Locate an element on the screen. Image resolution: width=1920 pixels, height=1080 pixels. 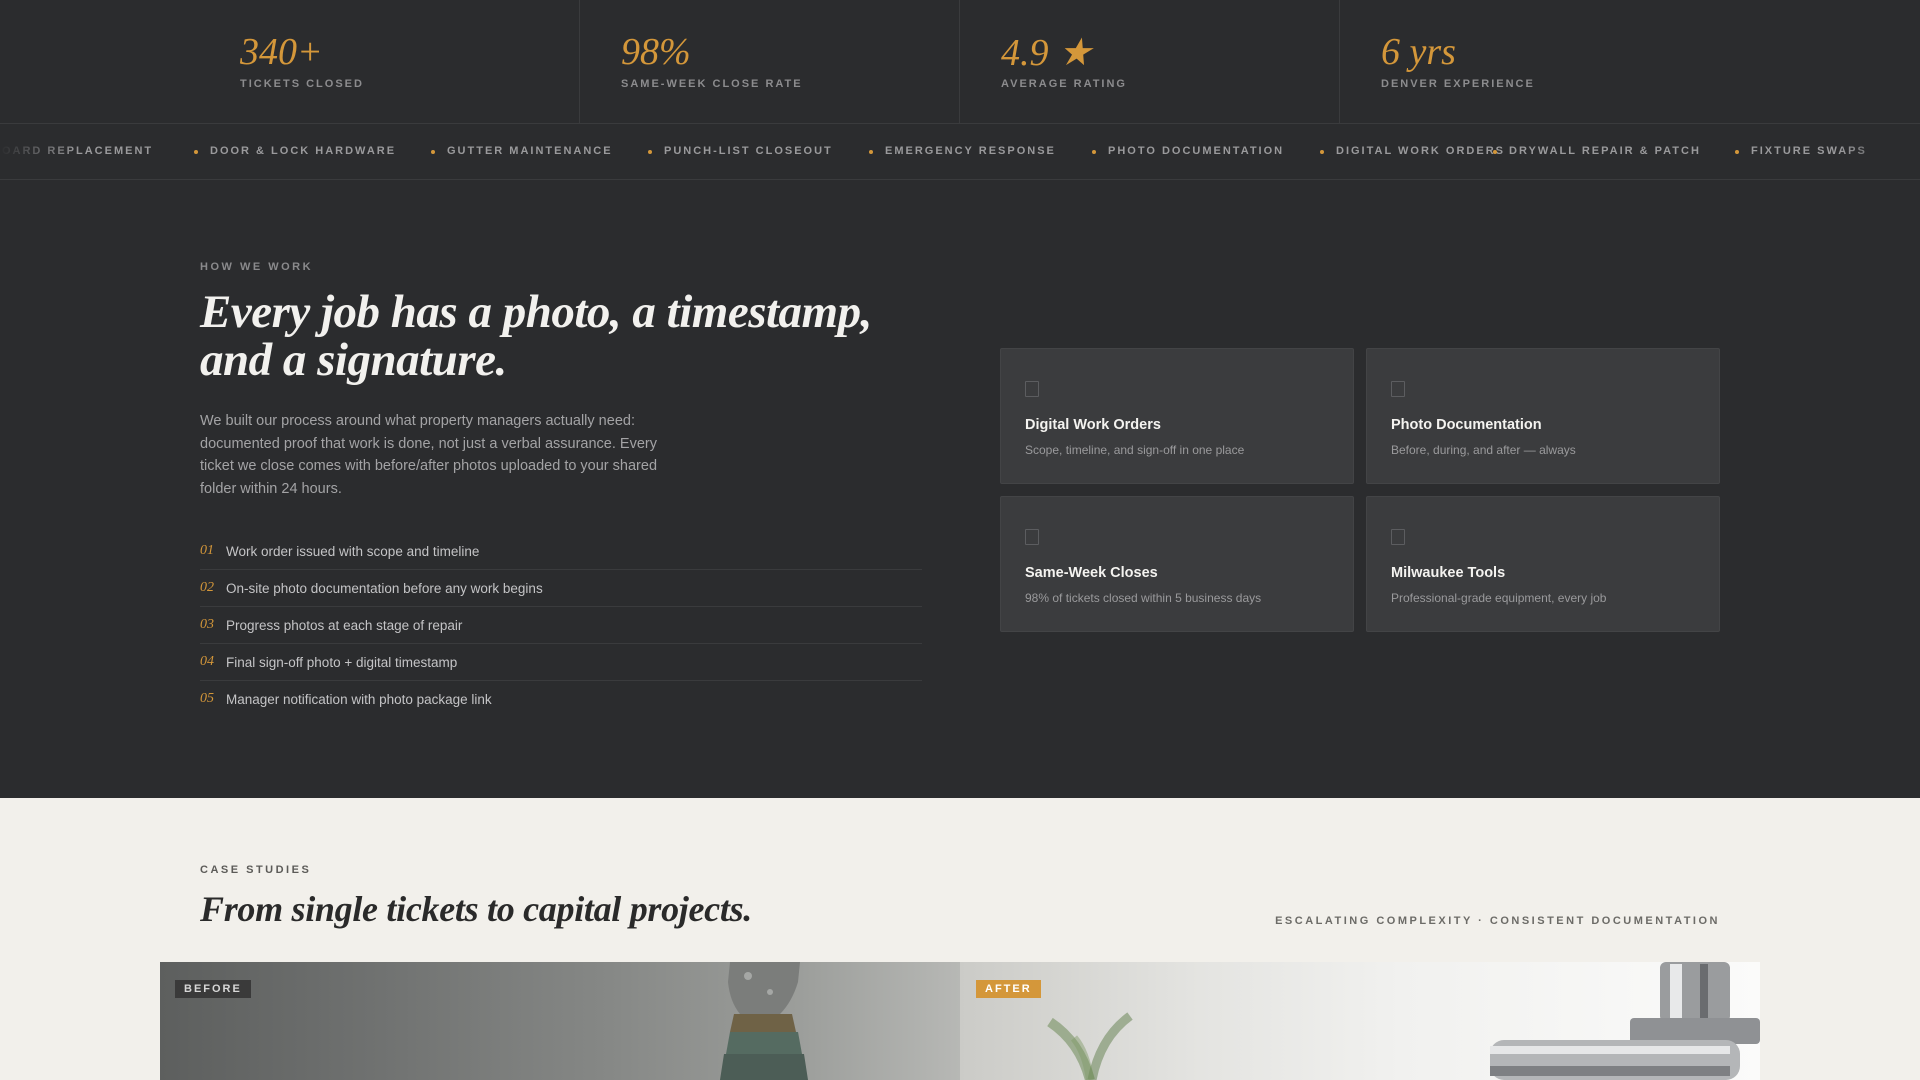
ticker-fade-right is located at coordinates (1880, 151).